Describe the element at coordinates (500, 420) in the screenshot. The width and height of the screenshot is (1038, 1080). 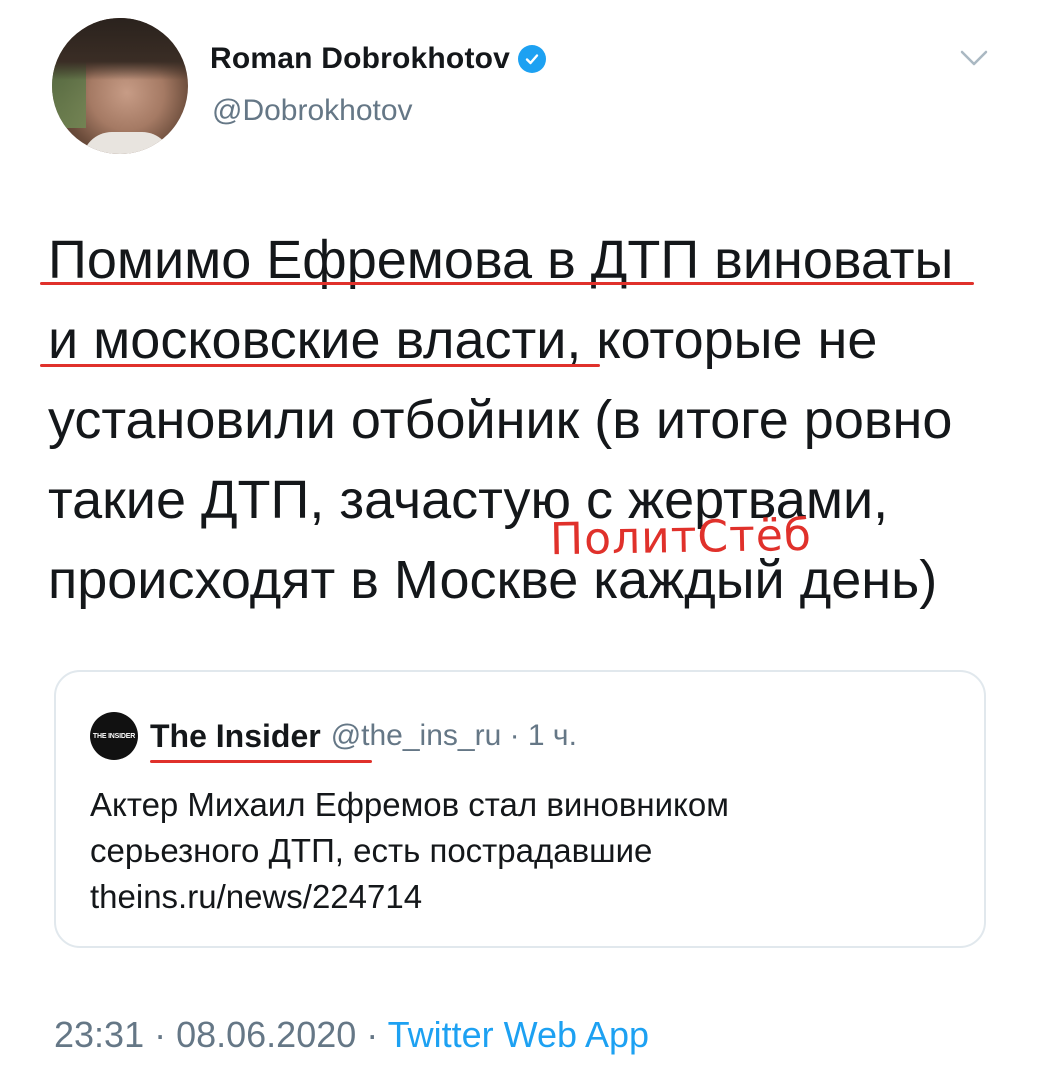
I see `tweet-line: установили отбойник (в итоге ровно` at that location.